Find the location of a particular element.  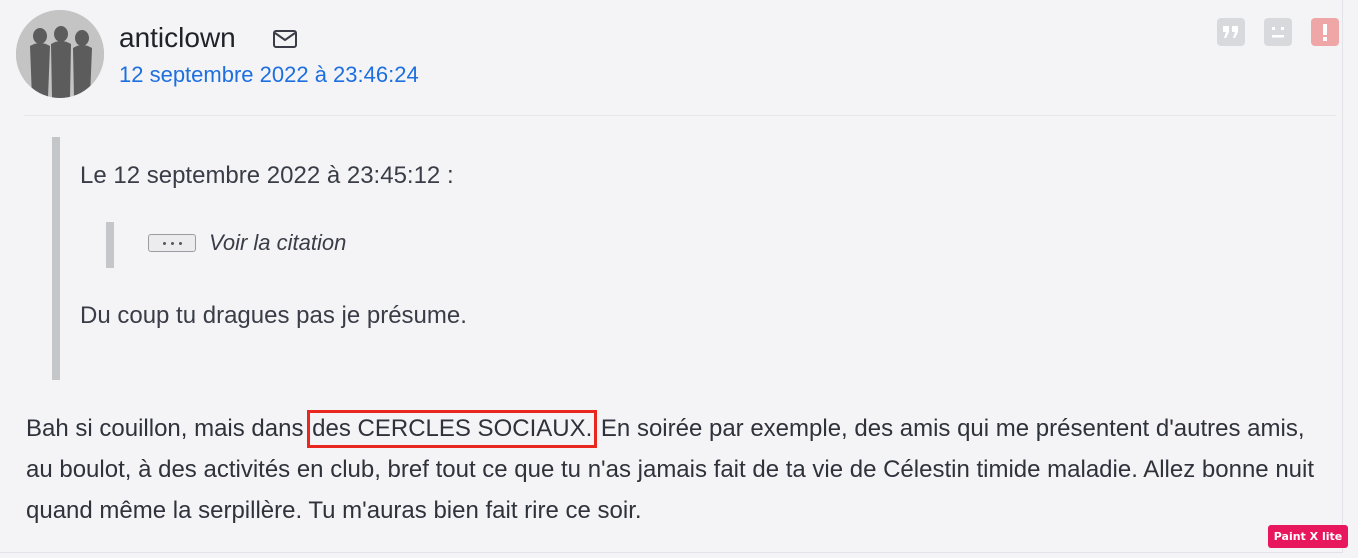

username: anticlown is located at coordinates (177, 38).